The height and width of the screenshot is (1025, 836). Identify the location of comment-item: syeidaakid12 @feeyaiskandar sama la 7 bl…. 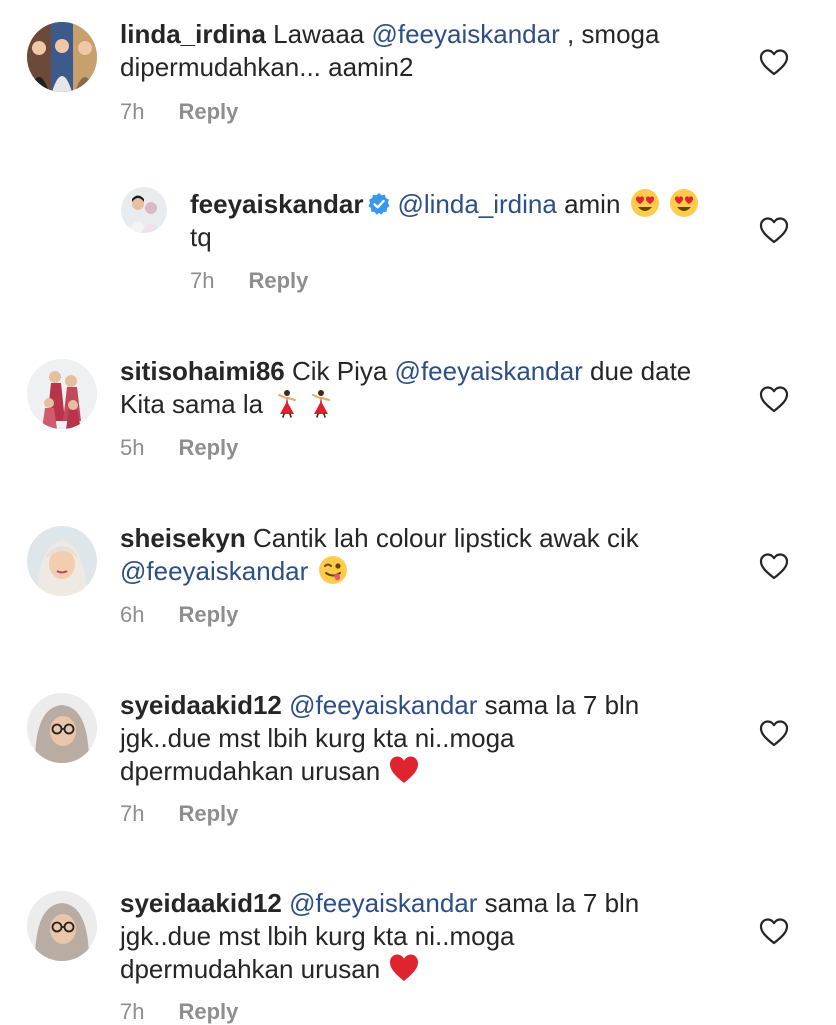
(418, 948).